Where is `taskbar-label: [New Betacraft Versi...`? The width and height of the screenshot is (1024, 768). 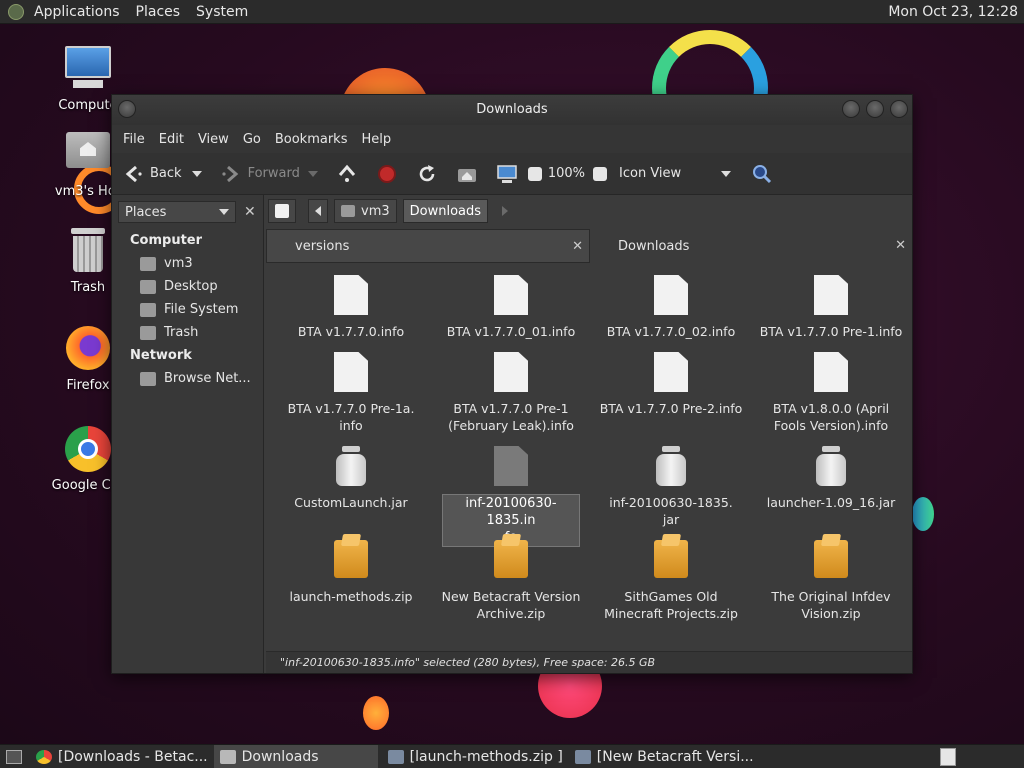
taskbar-label: [New Betacraft Versi... is located at coordinates (675, 756).